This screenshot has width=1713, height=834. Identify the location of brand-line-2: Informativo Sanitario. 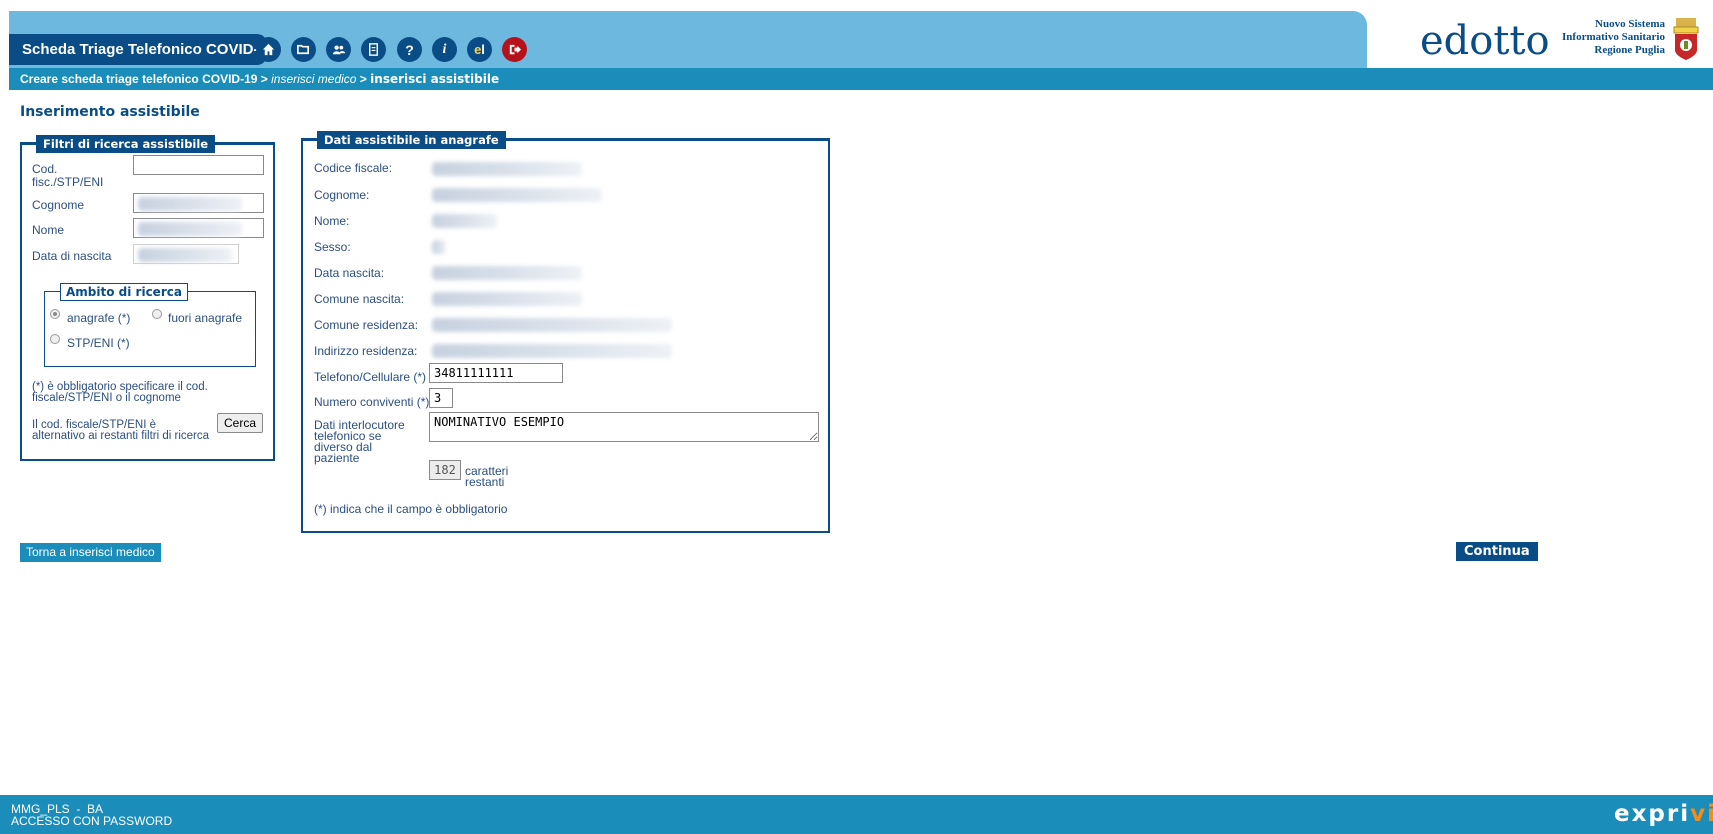
(1613, 37).